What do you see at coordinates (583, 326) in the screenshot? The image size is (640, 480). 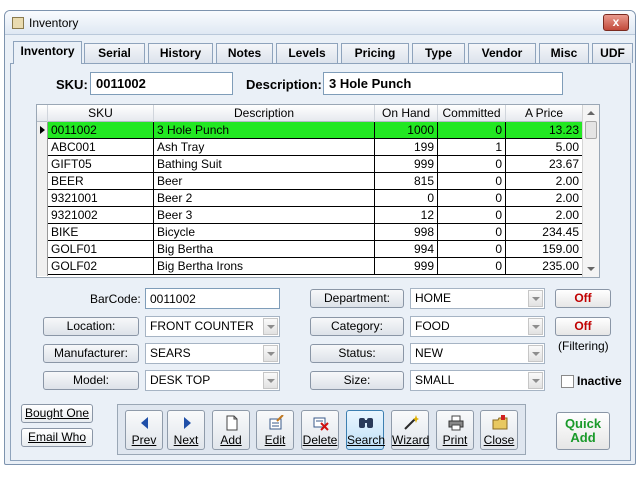 I see `category-filter-off-button: Off` at bounding box center [583, 326].